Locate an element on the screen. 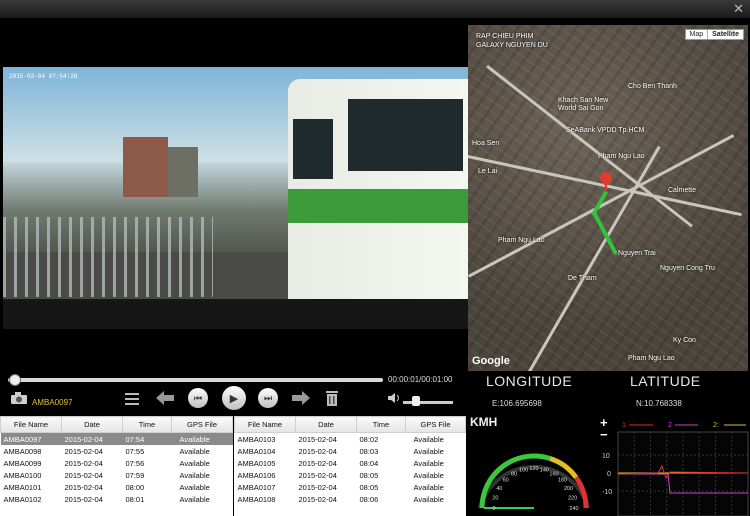 The image size is (750, 516). table-row: AMBA0100 2015-02-04 07:59 Available is located at coordinates (117, 475).